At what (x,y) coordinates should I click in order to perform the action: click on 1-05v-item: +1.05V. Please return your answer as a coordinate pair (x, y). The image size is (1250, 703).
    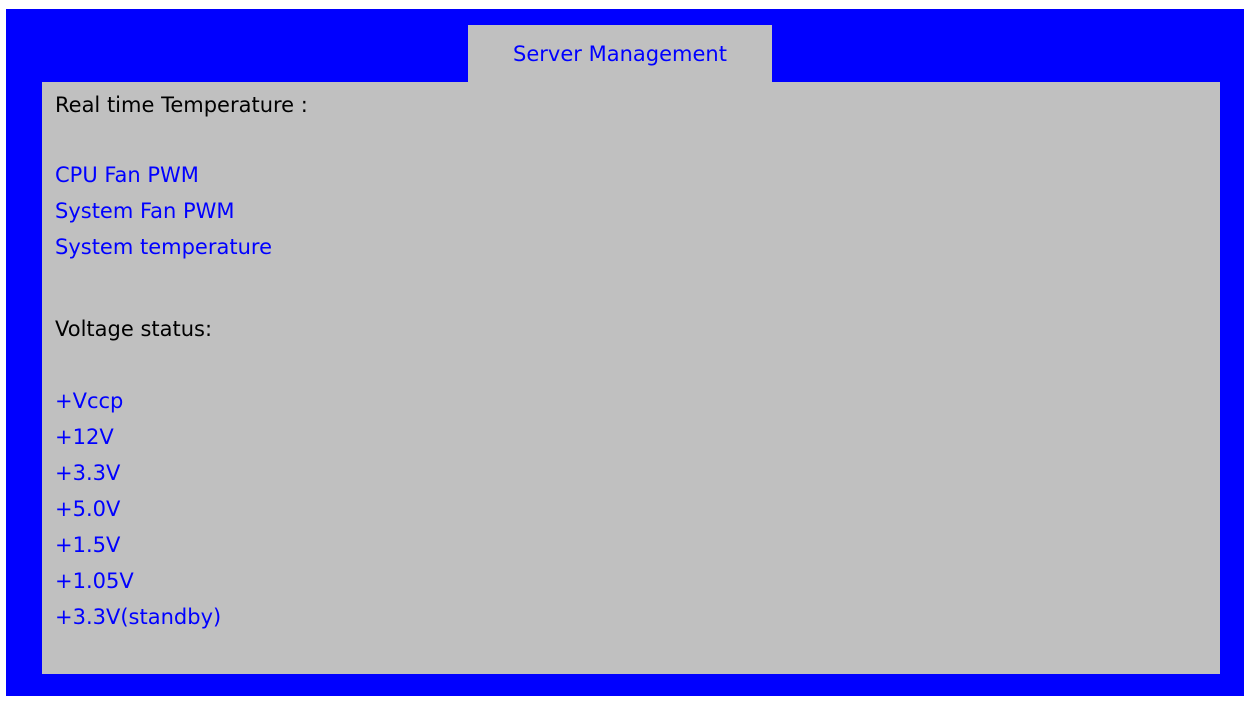
    Looking at the image, I should click on (94, 581).